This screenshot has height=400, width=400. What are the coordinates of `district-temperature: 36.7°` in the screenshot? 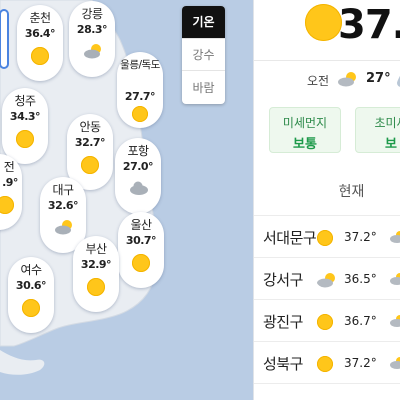 It's located at (360, 321).